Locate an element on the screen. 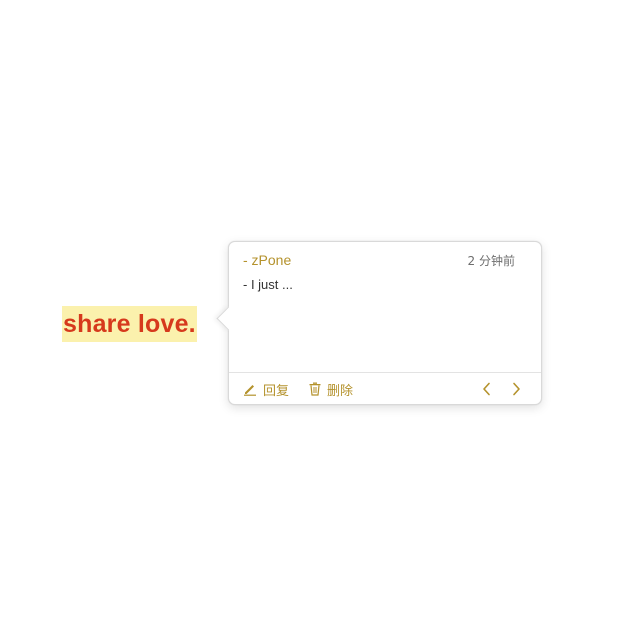 This screenshot has width=640, height=640. pencil-icon is located at coordinates (250, 390).